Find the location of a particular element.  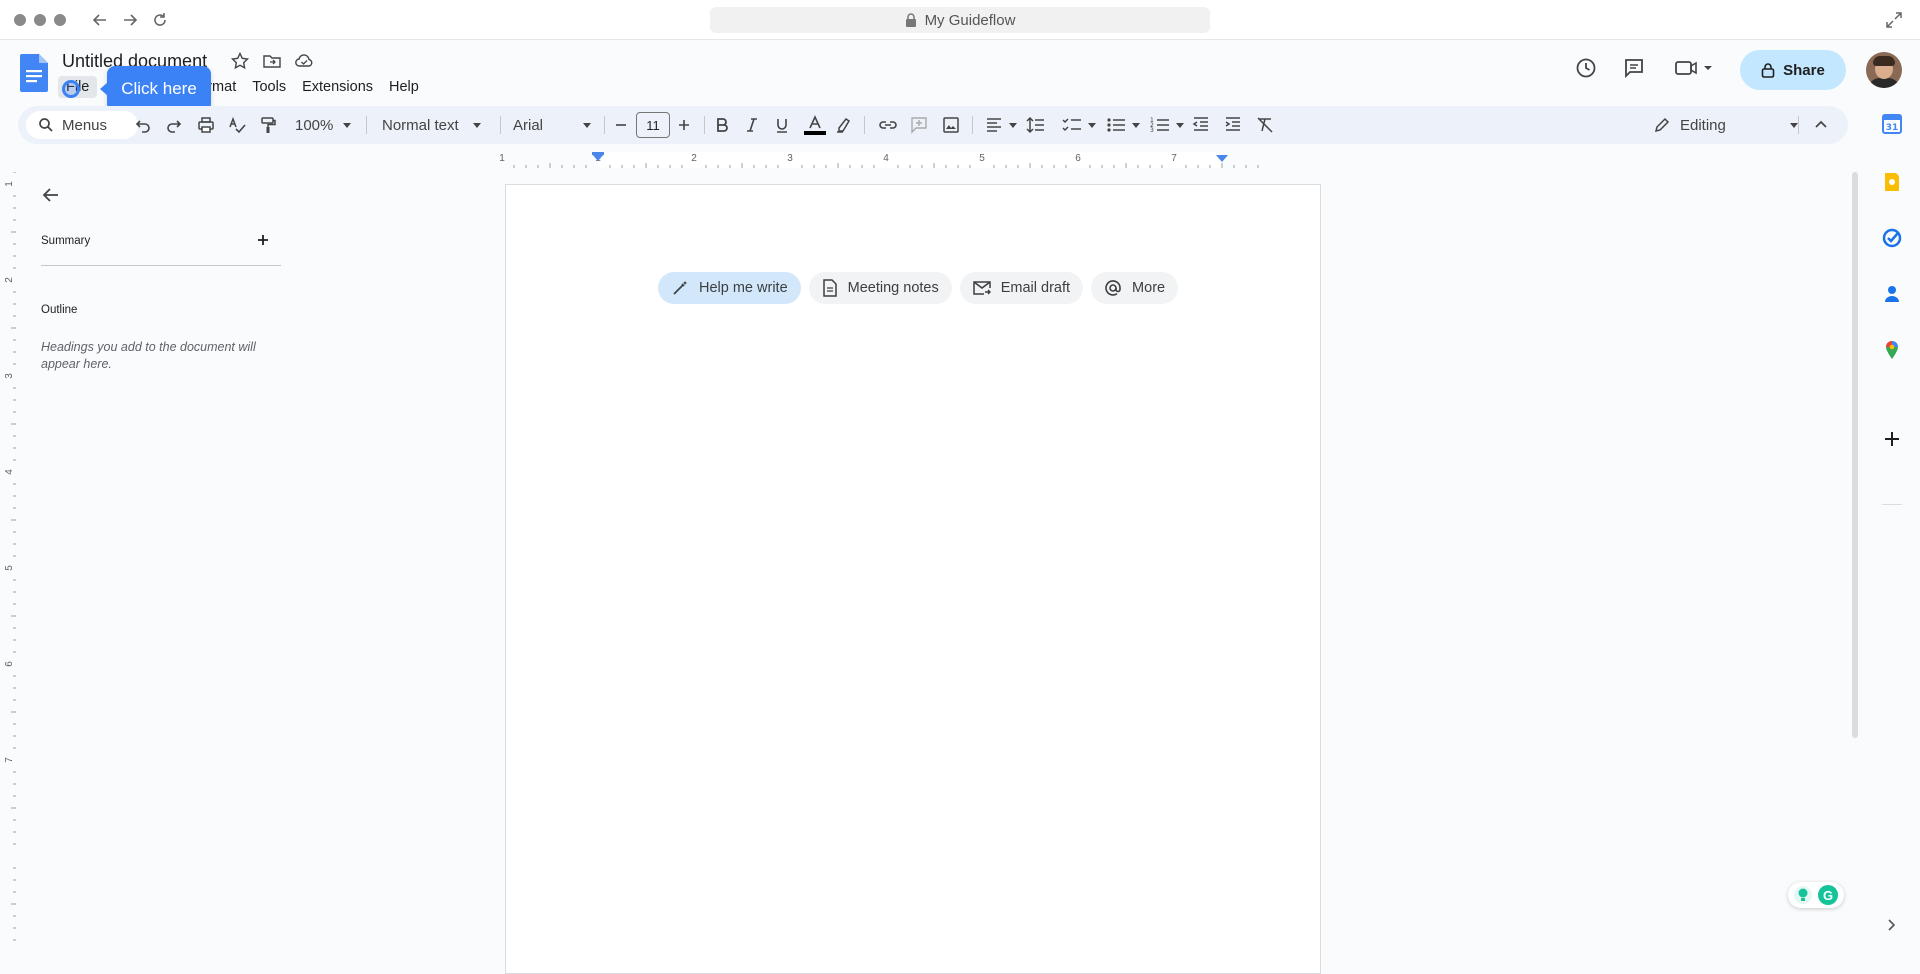

ruler-label: 3 is located at coordinates (790, 158).